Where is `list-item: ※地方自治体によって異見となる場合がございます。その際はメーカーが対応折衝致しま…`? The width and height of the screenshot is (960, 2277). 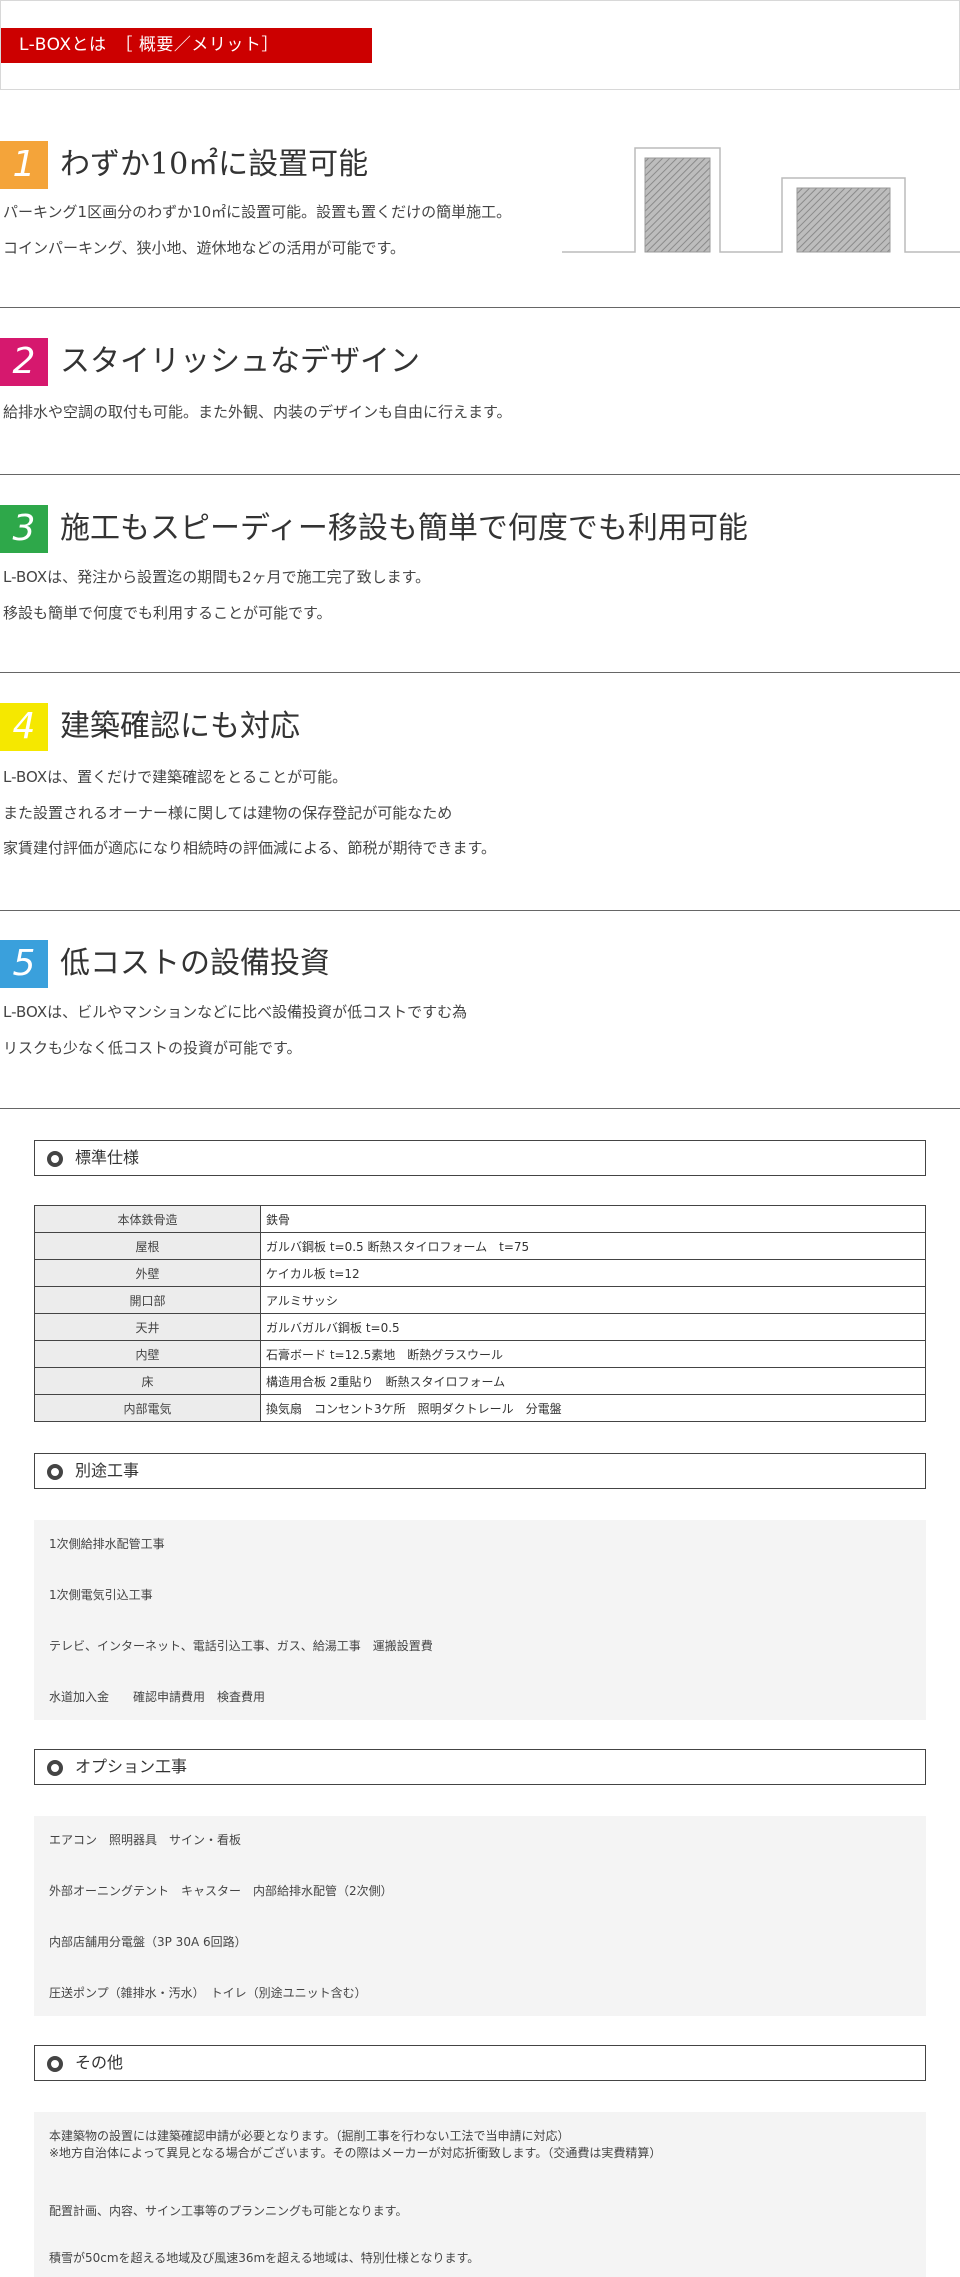 list-item: ※地方自治体によって異見となる場合がございます。その際はメーカーが対応折衝致しま… is located at coordinates (355, 2153).